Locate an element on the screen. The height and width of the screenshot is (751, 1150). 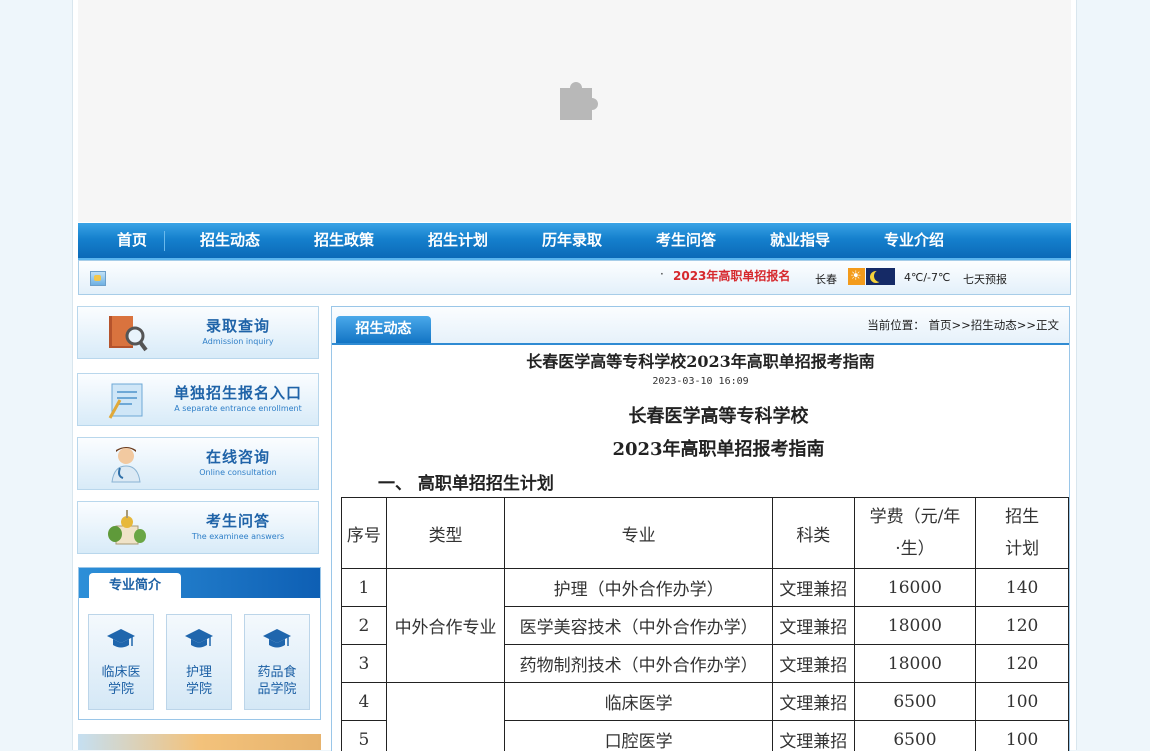
book-magnifier-icon is located at coordinates (127, 333).